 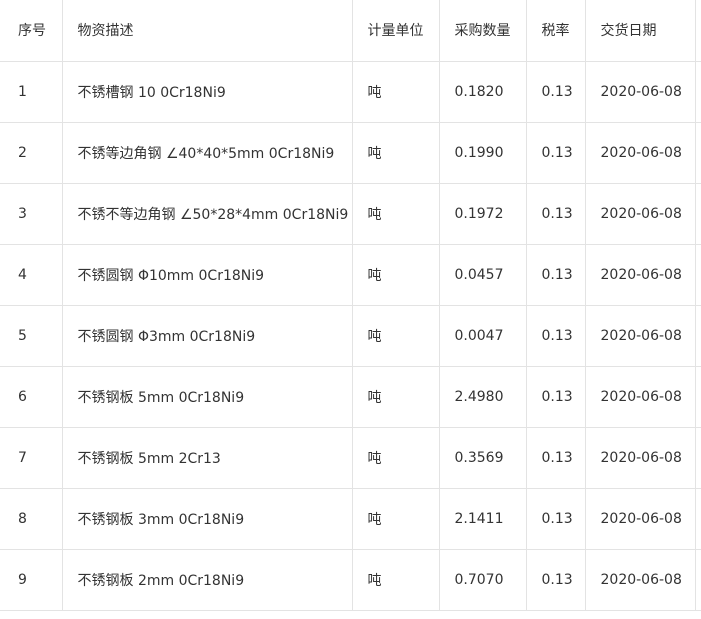 What do you see at coordinates (31, 397) in the screenshot?
I see `cell-index: 6` at bounding box center [31, 397].